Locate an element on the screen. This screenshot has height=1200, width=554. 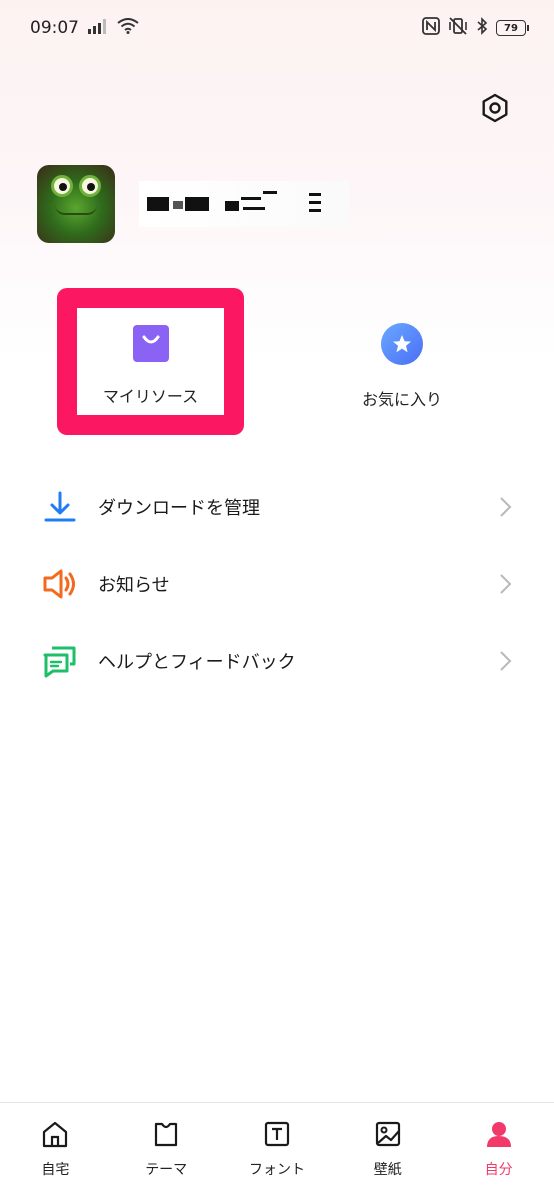
avatar-eye-left is located at coordinates (62, 186).